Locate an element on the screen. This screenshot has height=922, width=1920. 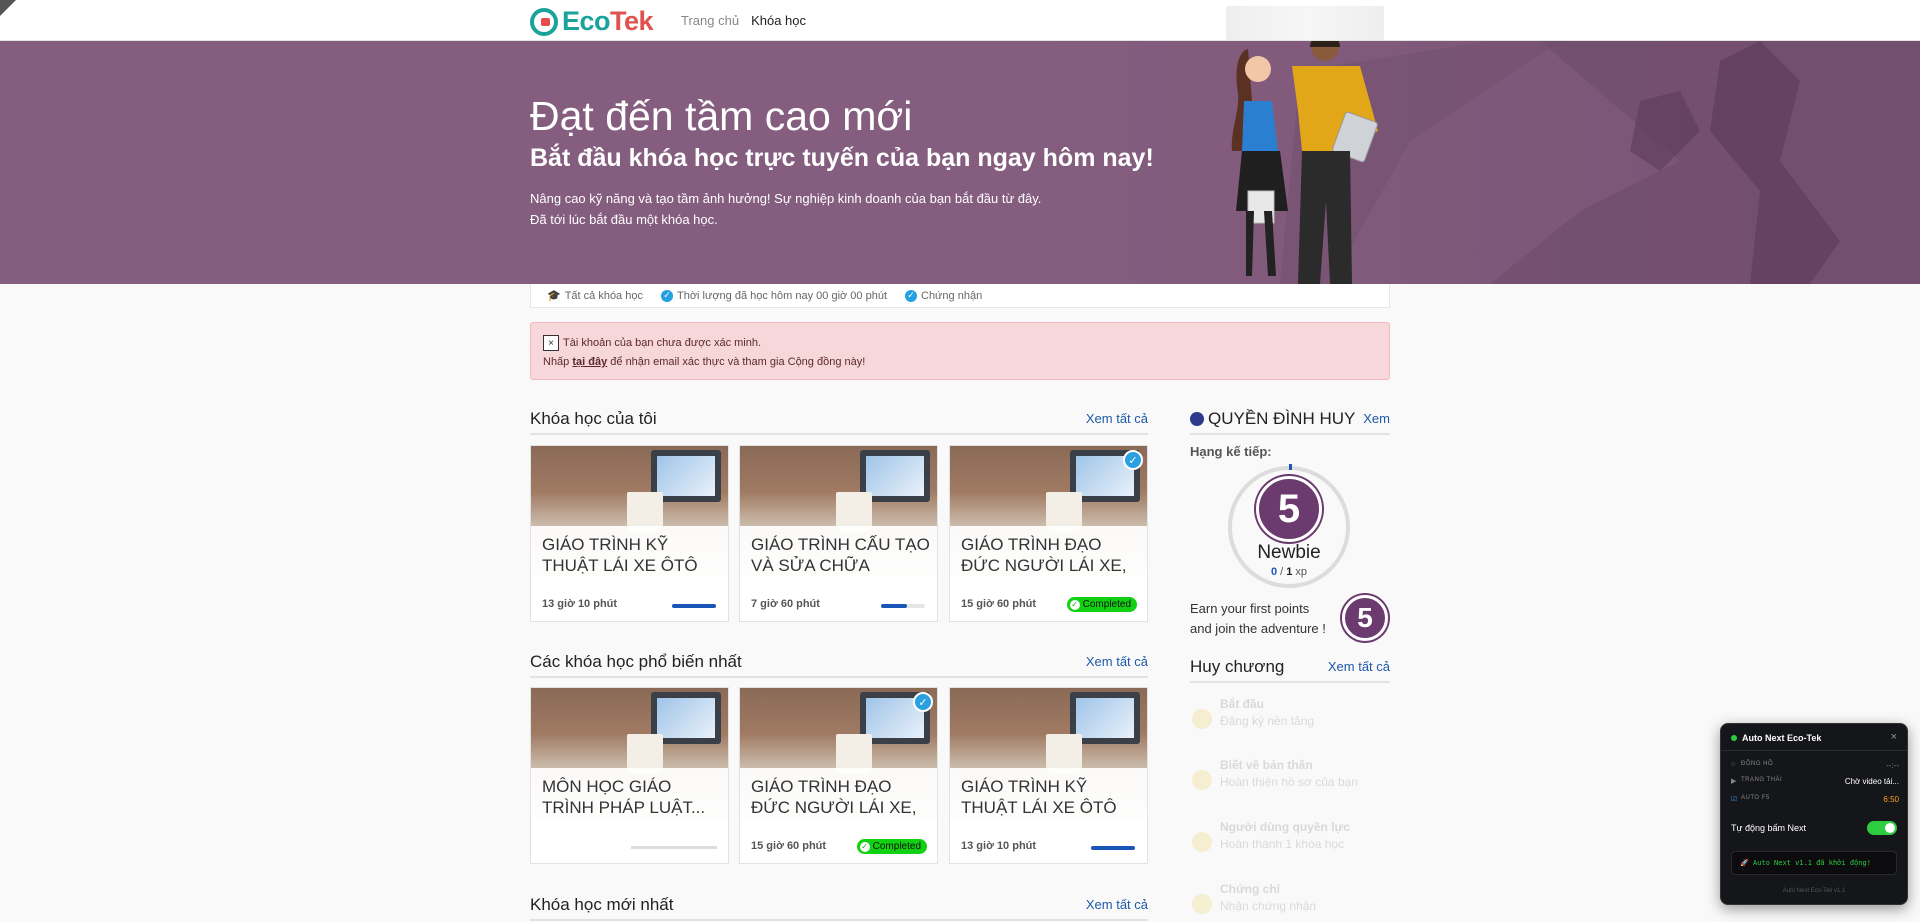
profile-view-link: Xem is located at coordinates (1376, 418).